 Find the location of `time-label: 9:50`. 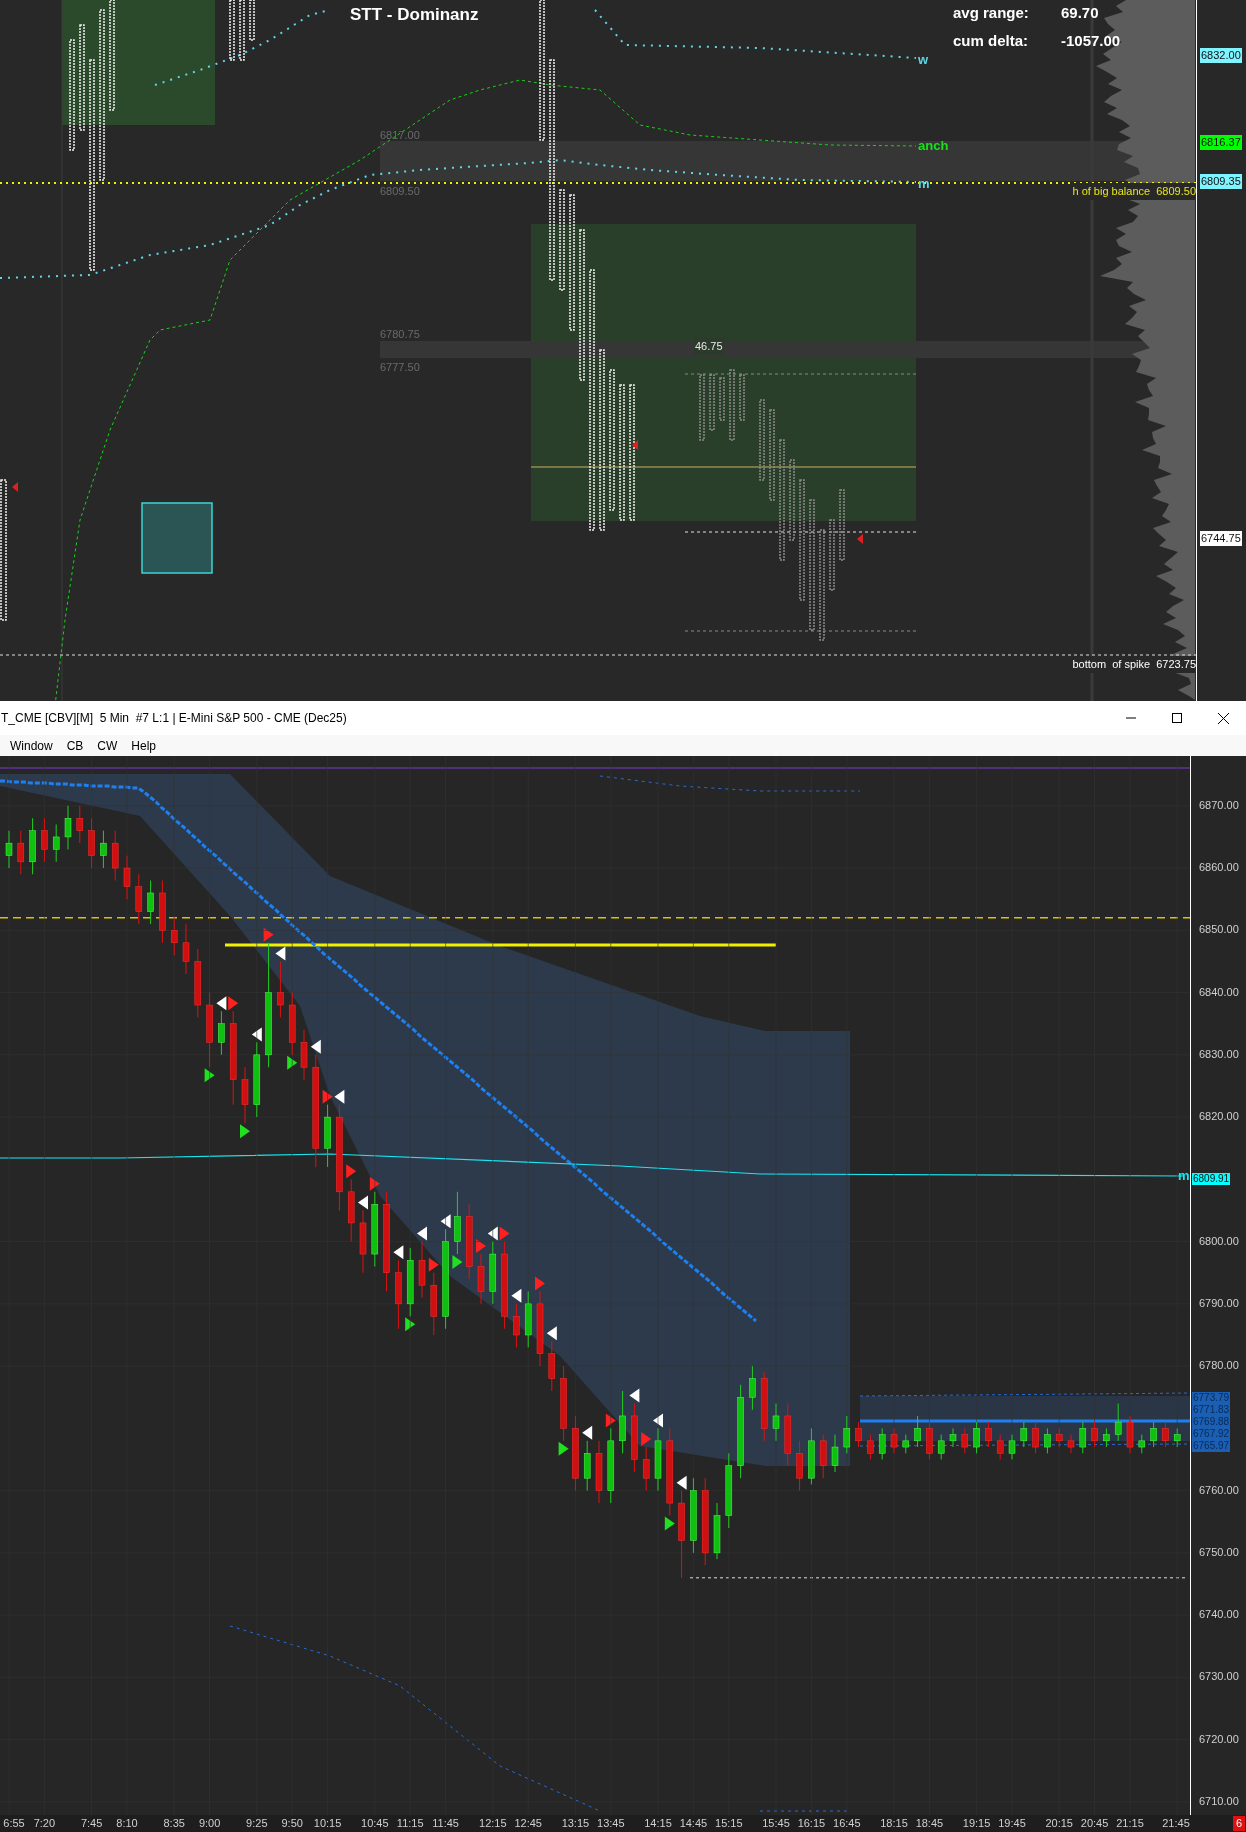

time-label: 9:50 is located at coordinates (292, 1823).